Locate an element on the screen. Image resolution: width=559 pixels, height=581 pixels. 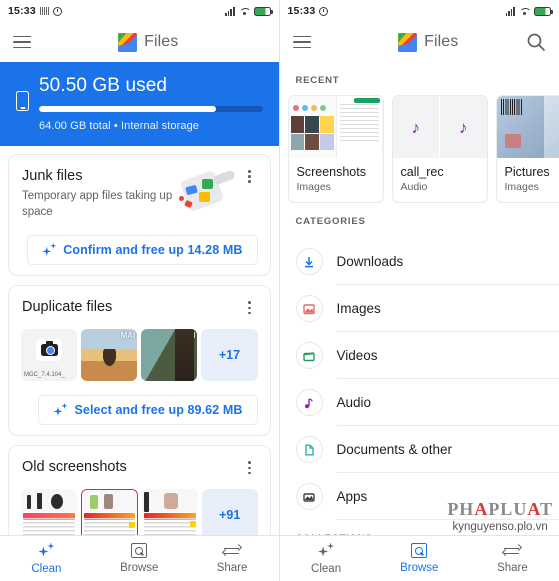
category-row-audio: Audio is located at coordinates (419, 402).